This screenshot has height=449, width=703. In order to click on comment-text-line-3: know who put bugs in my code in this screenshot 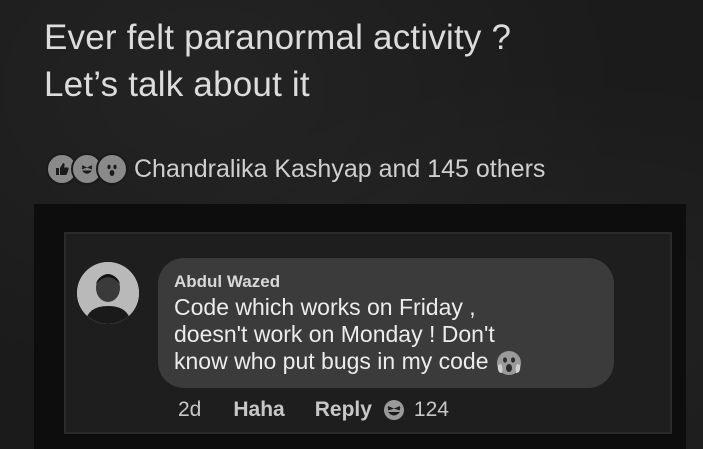, I will do `click(394, 362)`.